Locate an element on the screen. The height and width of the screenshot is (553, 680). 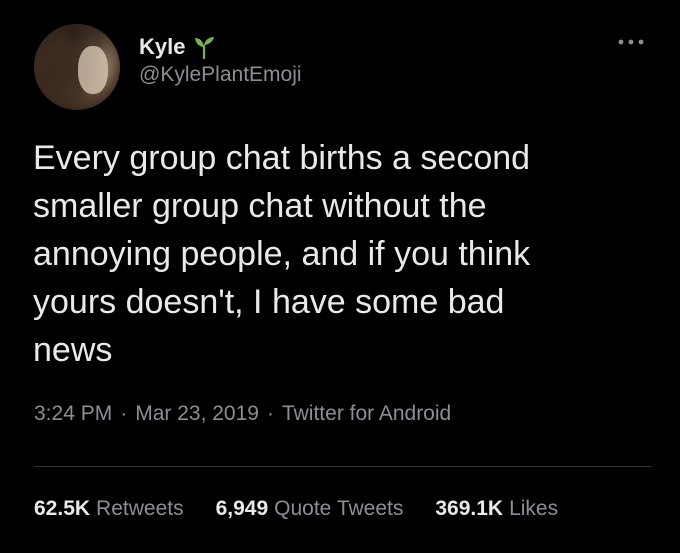
quote-tweets-stat: 6,949 Quote Tweets is located at coordinates (310, 509).